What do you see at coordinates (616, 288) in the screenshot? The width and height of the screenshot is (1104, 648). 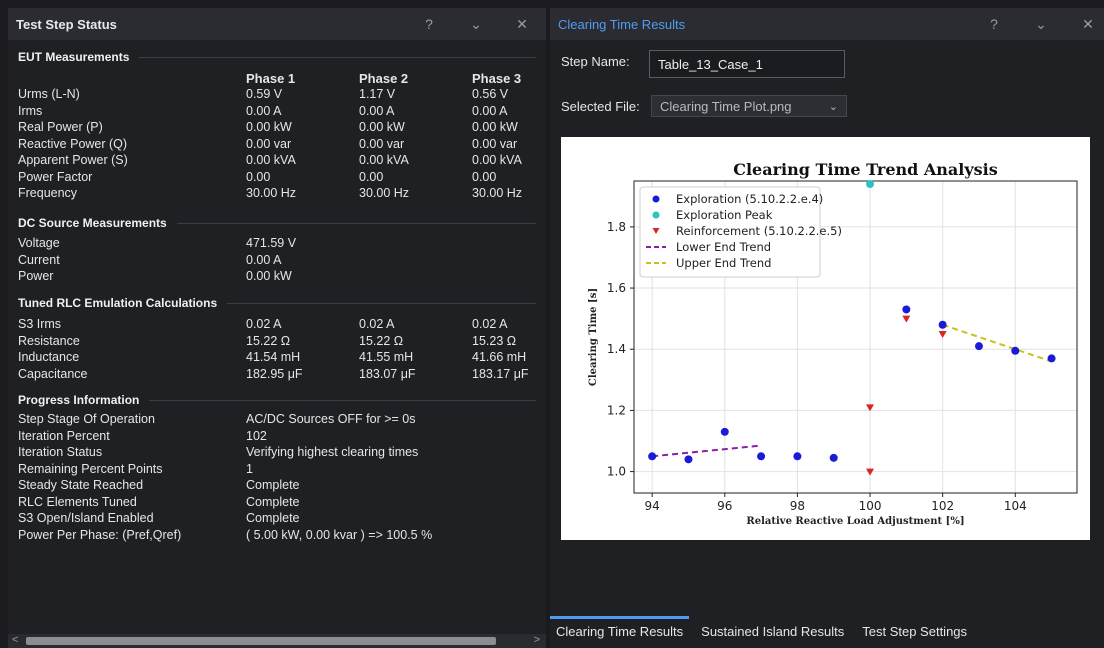 I see `y-tick-label: 1.6` at bounding box center [616, 288].